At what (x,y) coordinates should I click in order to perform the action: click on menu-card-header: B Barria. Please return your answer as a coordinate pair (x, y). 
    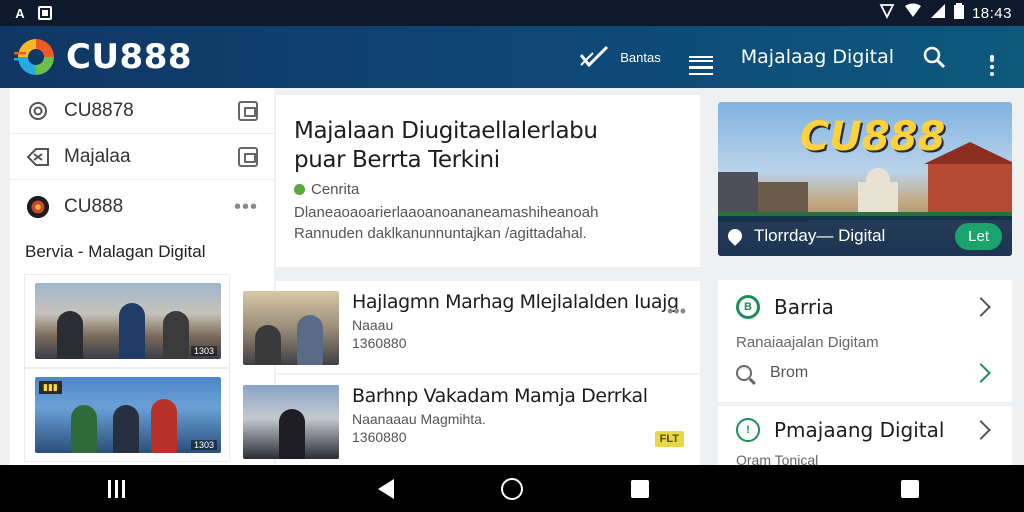
    Looking at the image, I should click on (865, 307).